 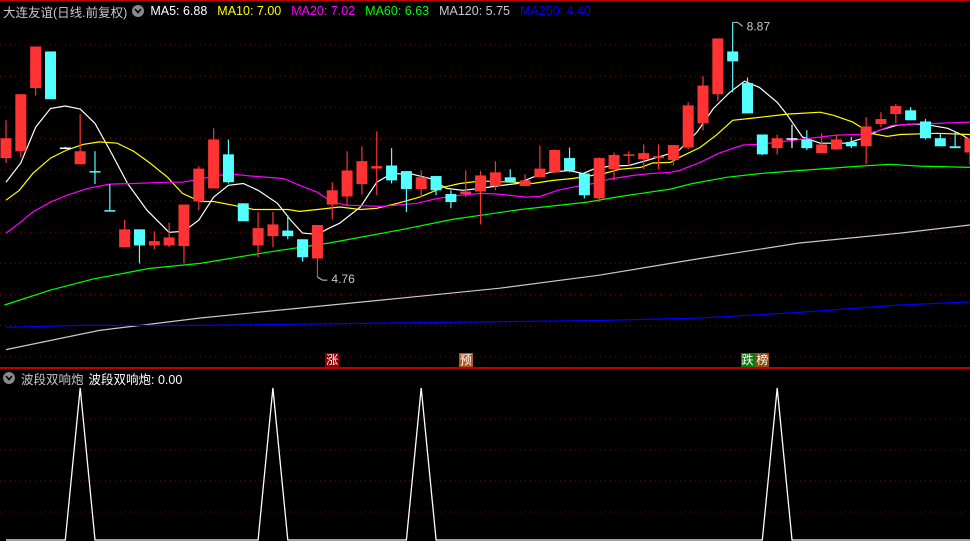 What do you see at coordinates (65, 12) in the screenshot?
I see `stock-title: 大连友谊(日线.前复权)` at bounding box center [65, 12].